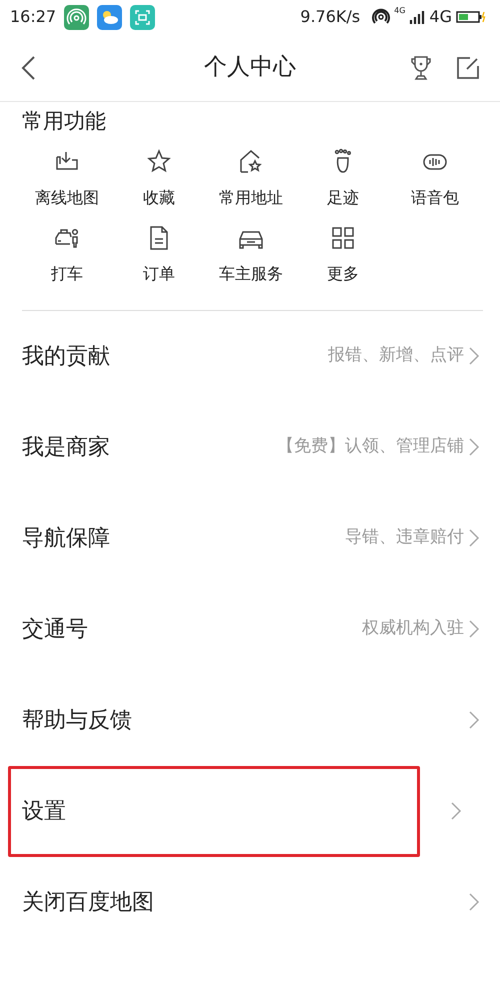 The width and height of the screenshot is (500, 1000). I want to click on hotspot-icon, so click(381, 17).